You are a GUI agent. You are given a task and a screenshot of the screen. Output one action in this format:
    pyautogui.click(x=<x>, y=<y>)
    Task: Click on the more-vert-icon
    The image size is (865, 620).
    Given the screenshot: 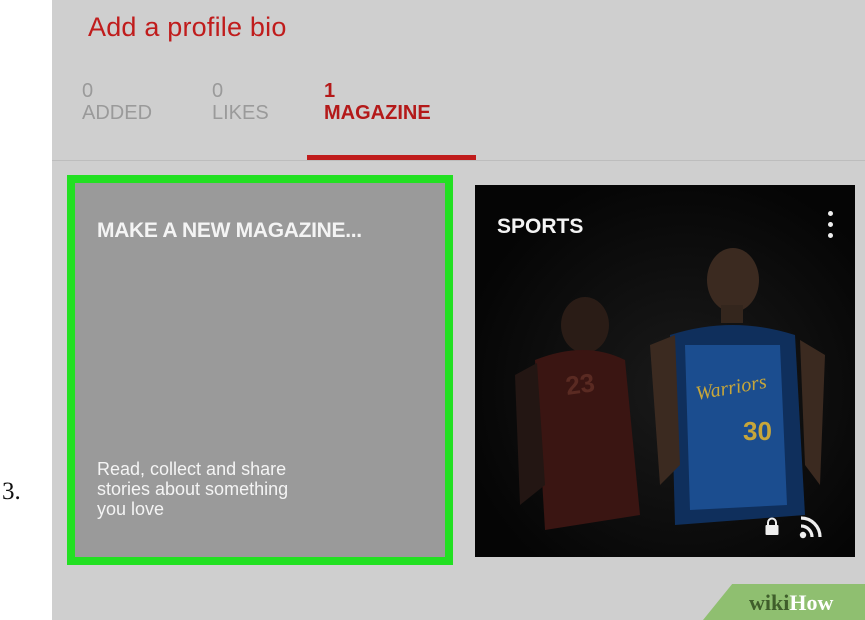 What is the action you would take?
    pyautogui.click(x=830, y=229)
    